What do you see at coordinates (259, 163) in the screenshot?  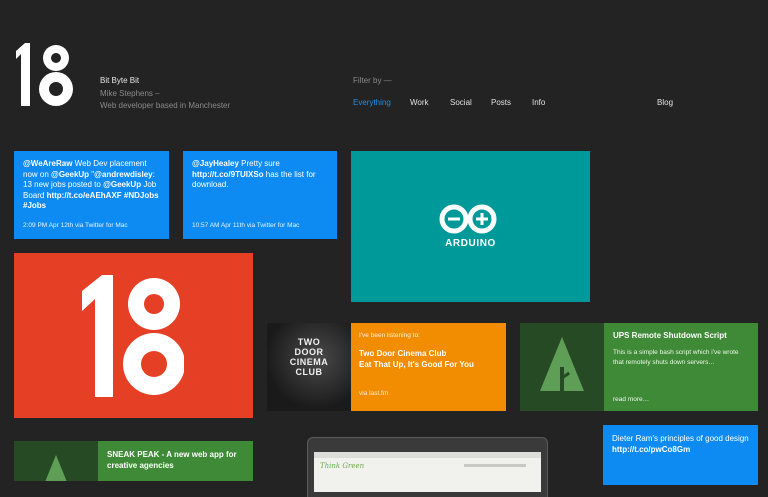 I see `tweet-text-part: Pretty sure` at bounding box center [259, 163].